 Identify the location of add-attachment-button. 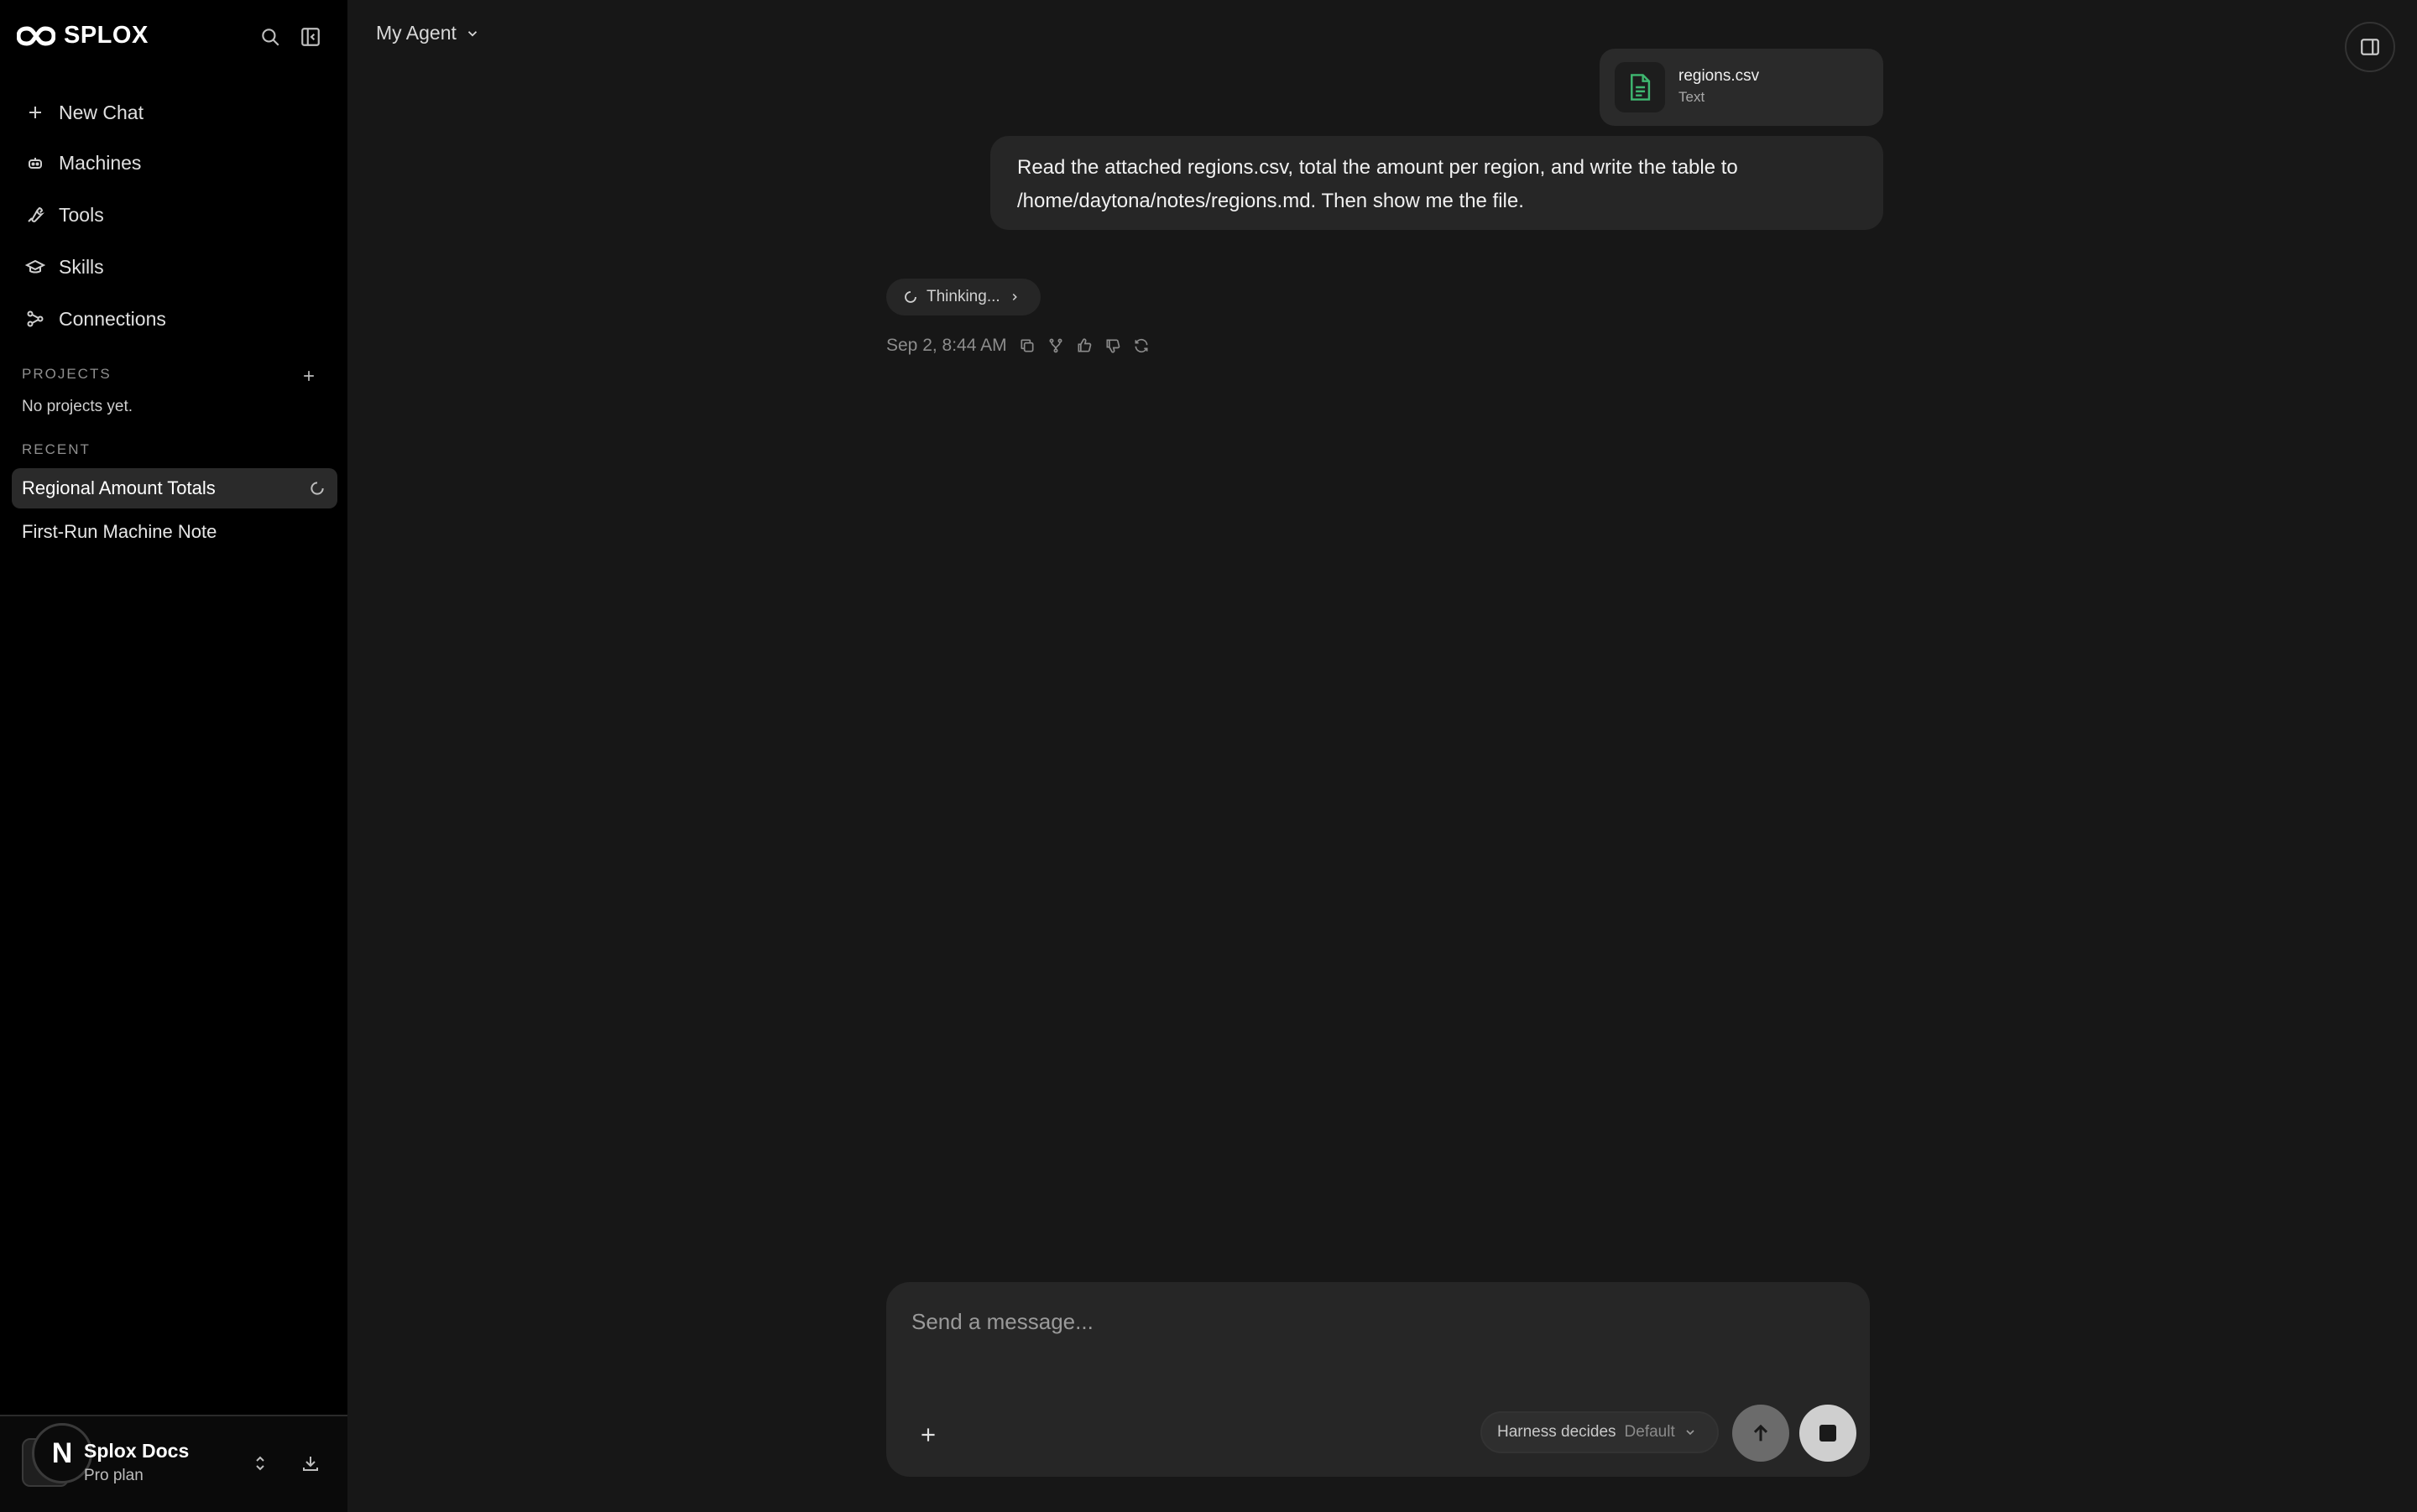
(928, 1435).